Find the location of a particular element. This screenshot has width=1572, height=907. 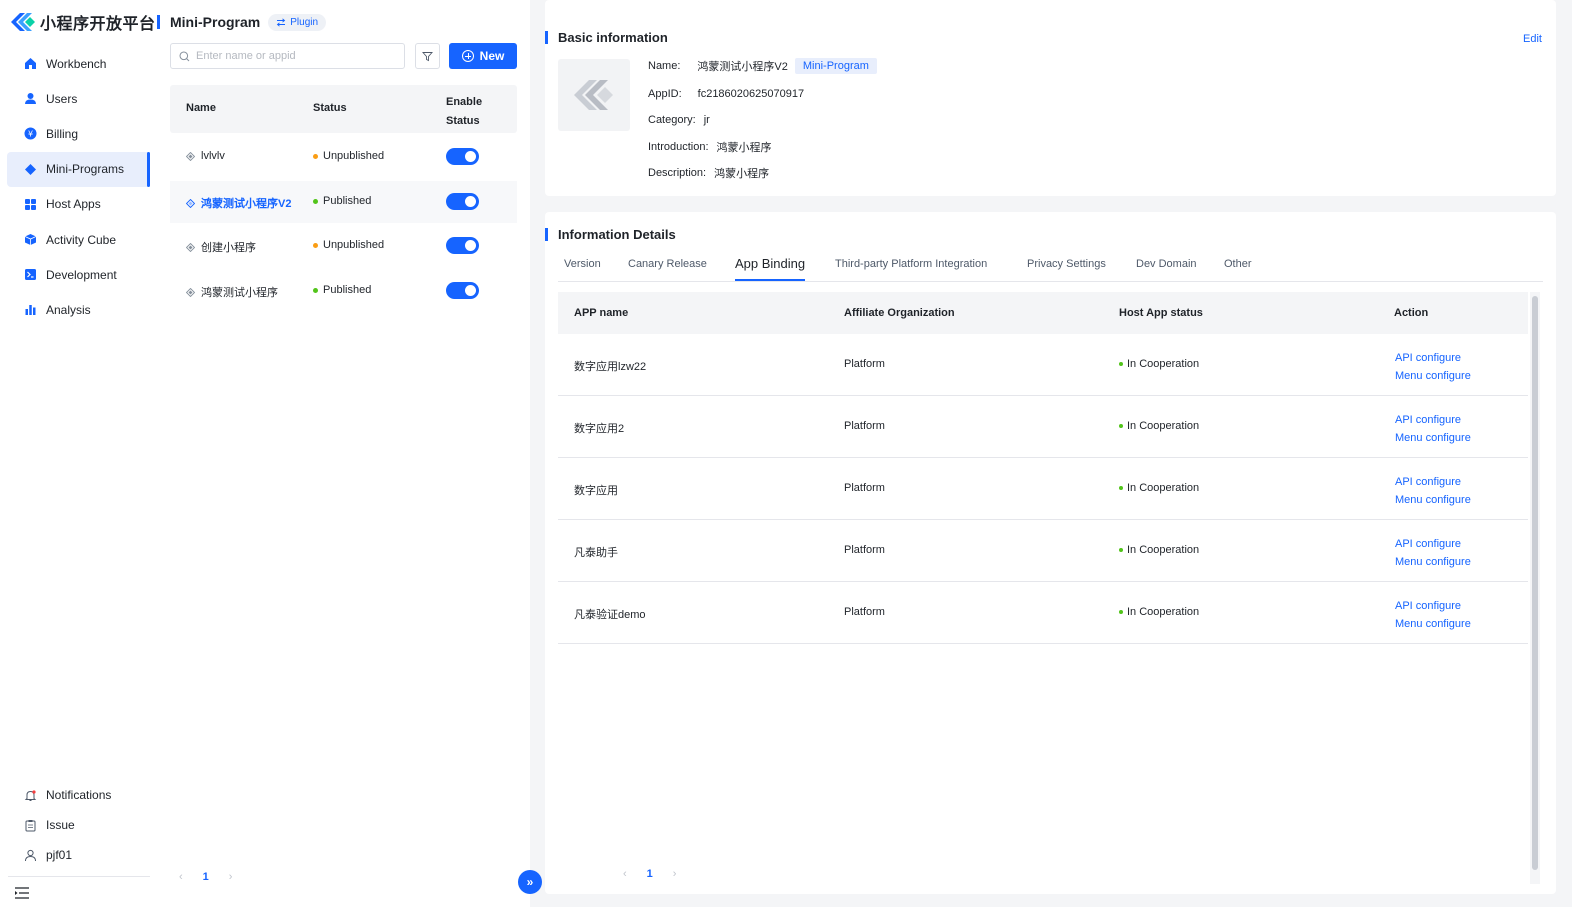

sidebar-item-label: Issue is located at coordinates (60, 825).